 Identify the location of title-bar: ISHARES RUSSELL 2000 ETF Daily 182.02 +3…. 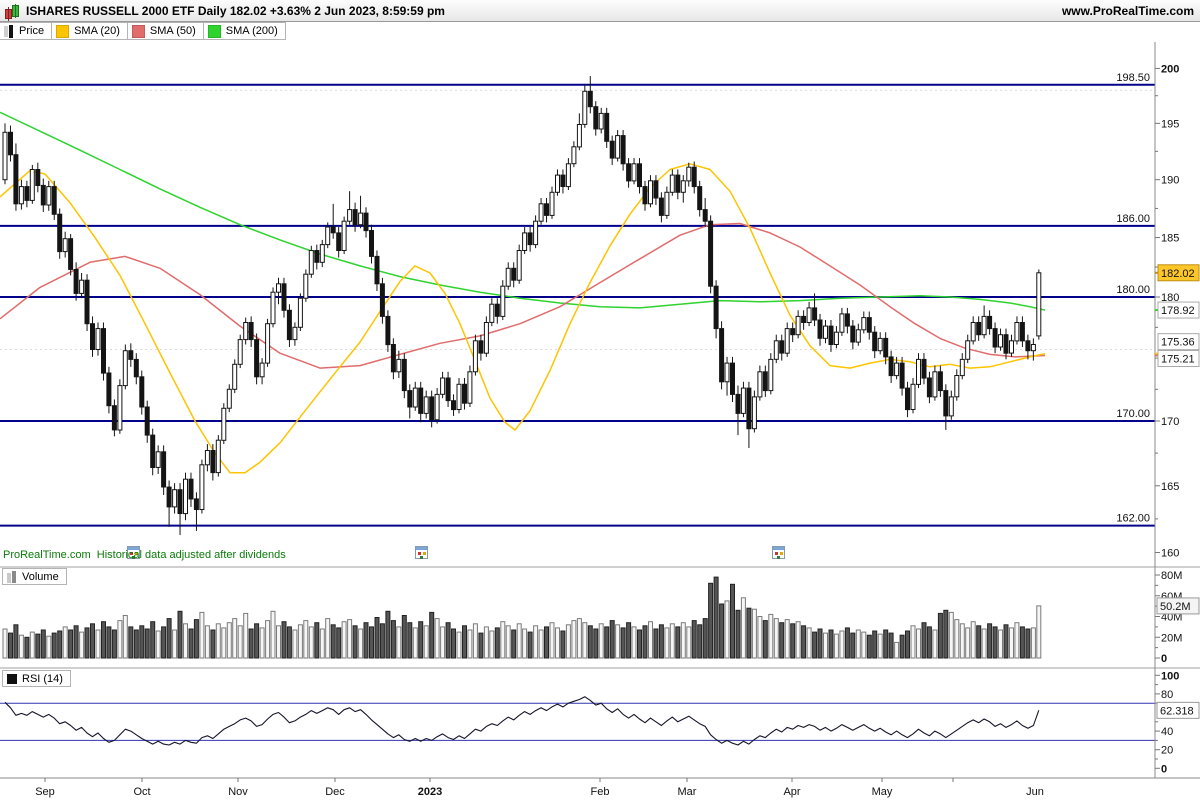
(600, 11).